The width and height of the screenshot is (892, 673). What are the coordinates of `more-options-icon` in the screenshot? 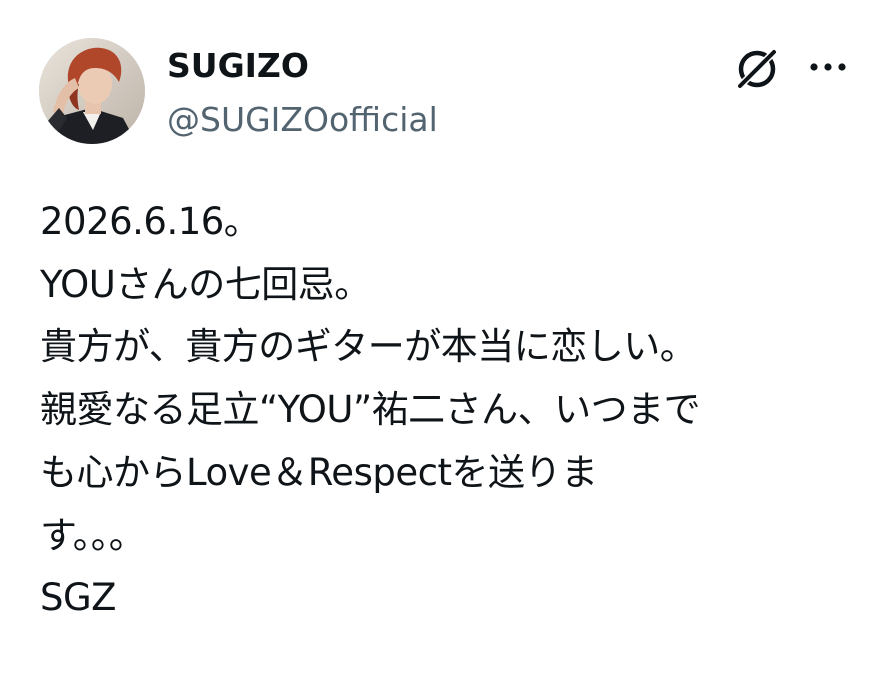 It's located at (828, 67).